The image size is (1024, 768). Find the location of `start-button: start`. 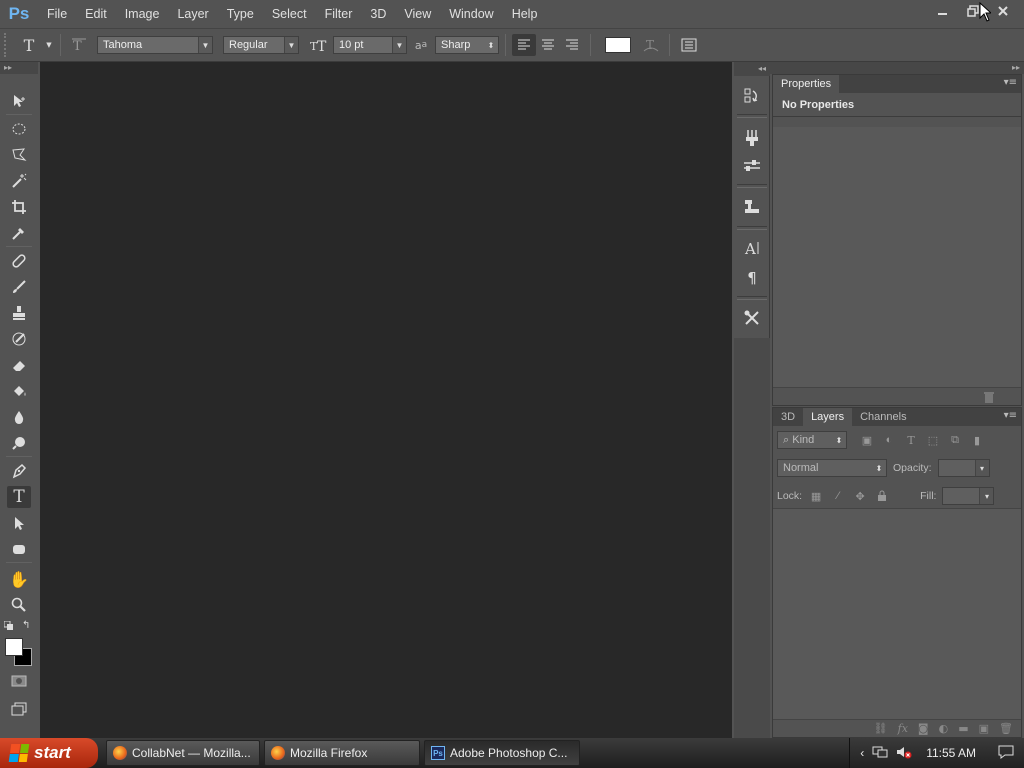

start-button: start is located at coordinates (49, 753).